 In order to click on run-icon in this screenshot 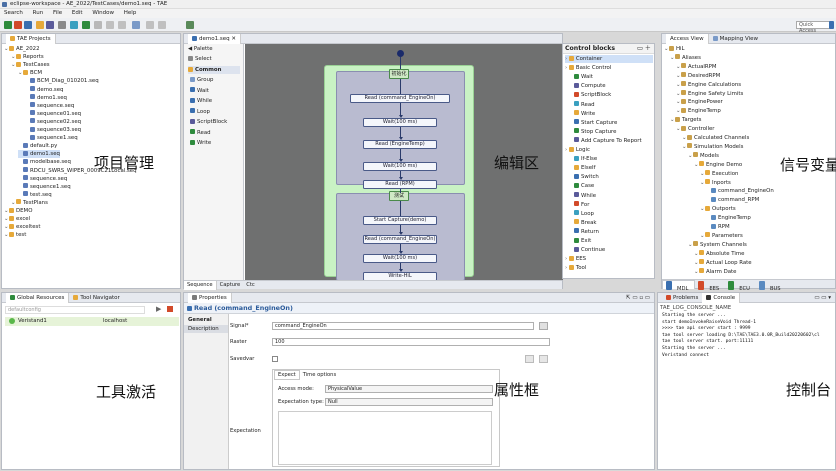, I will do `click(86, 25)`.